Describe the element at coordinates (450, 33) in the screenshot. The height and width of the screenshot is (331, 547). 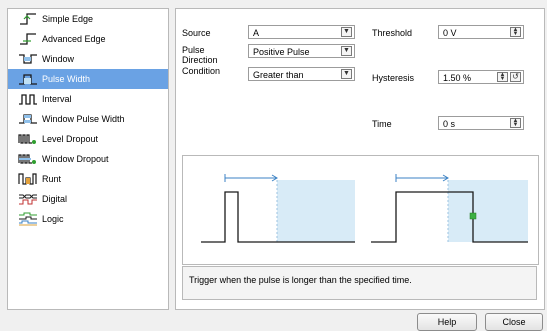
I see `threshold-value: 0 V` at that location.